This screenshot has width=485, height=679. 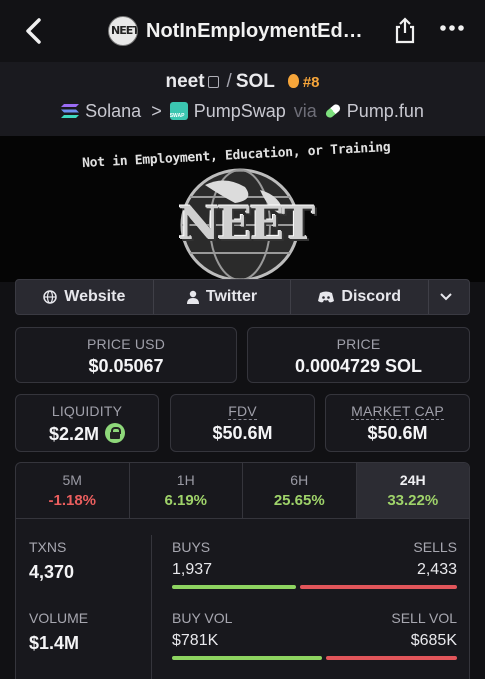 I want to click on liquidity-value-wrap: $2.2M, so click(x=87, y=434).